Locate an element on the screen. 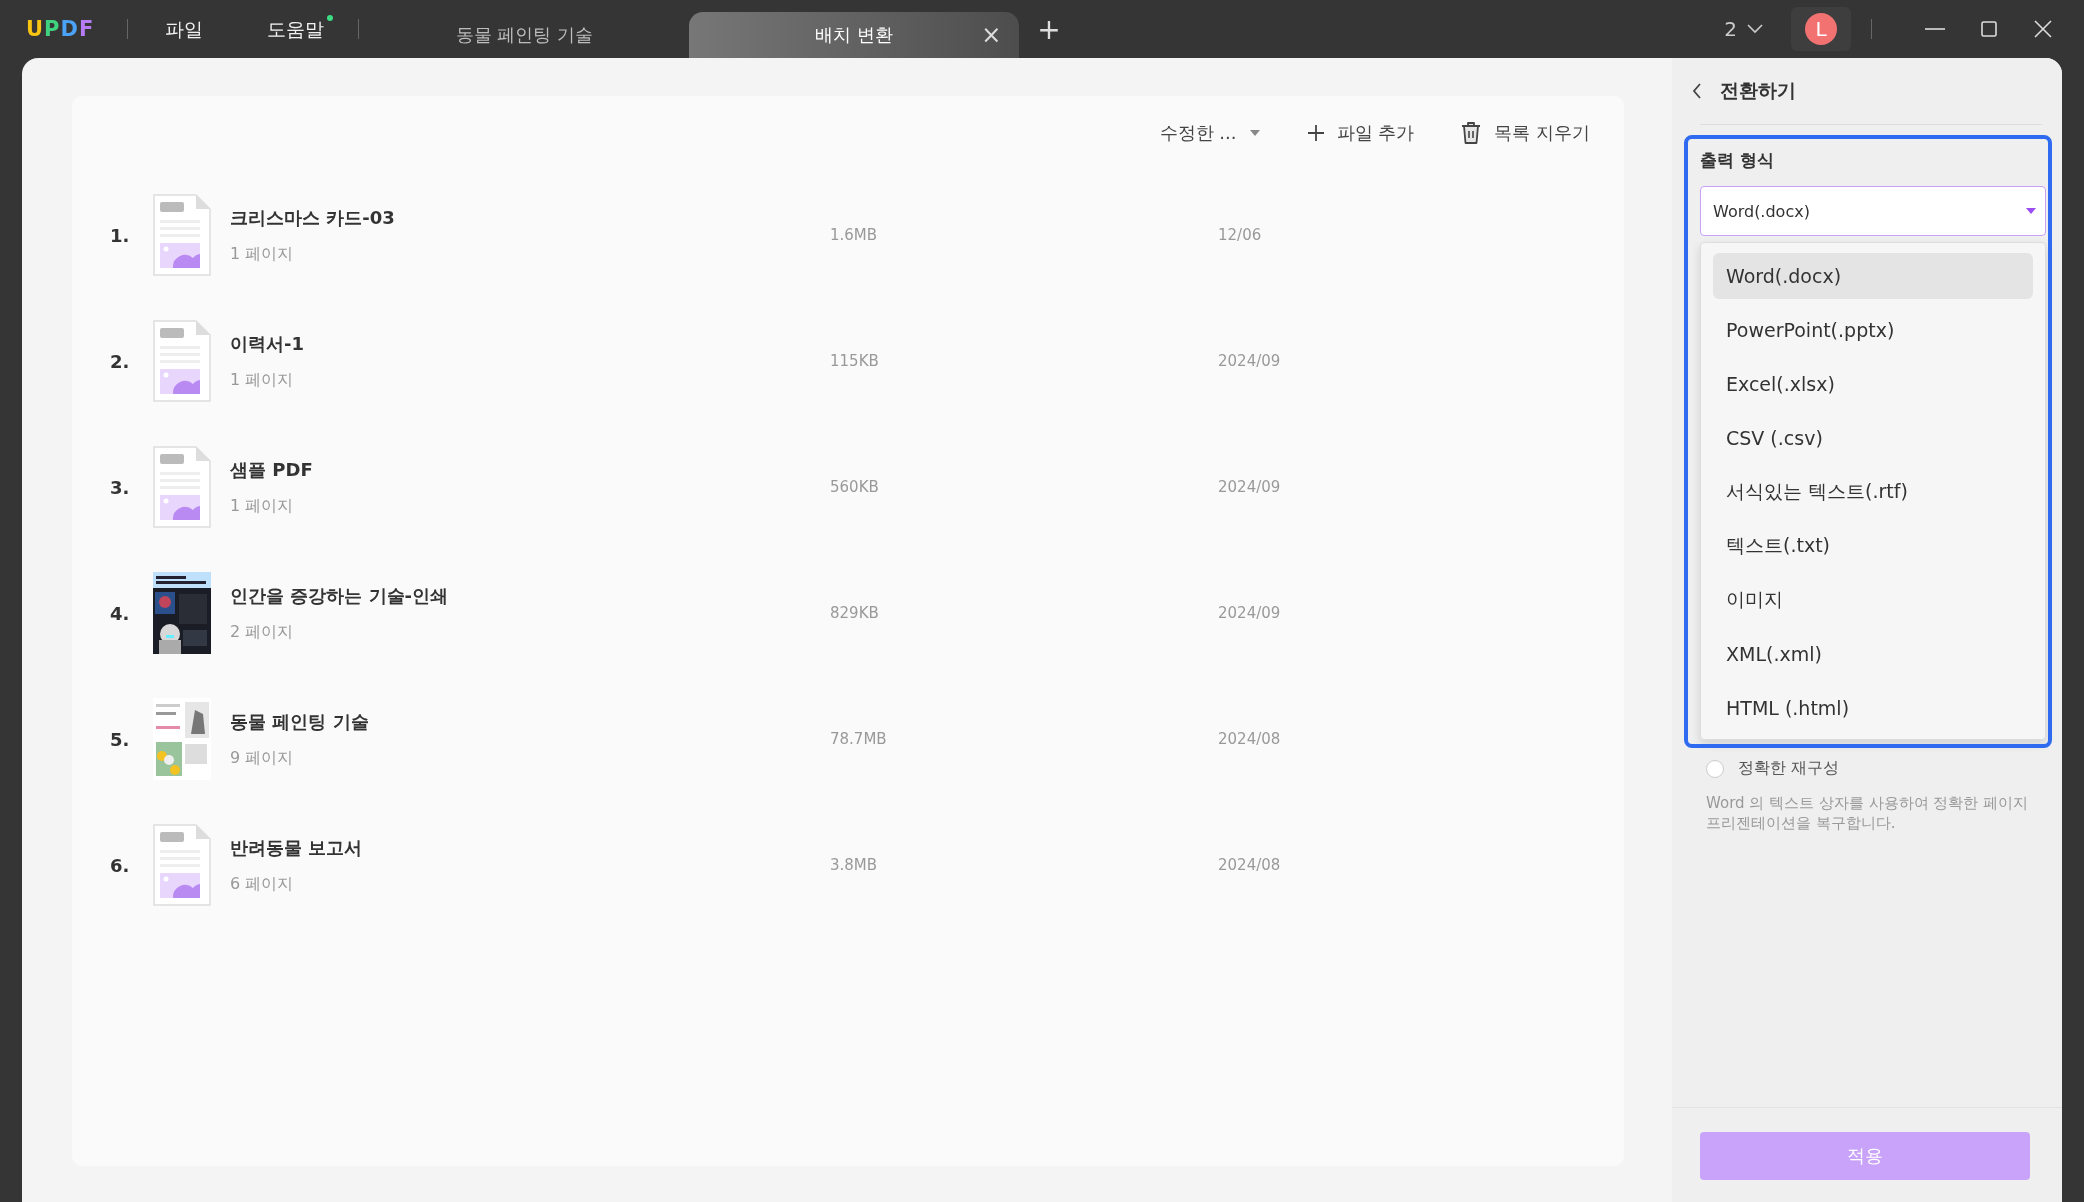 This screenshot has height=1202, width=2084. dropdown-option: Word(.docx) is located at coordinates (1873, 276).